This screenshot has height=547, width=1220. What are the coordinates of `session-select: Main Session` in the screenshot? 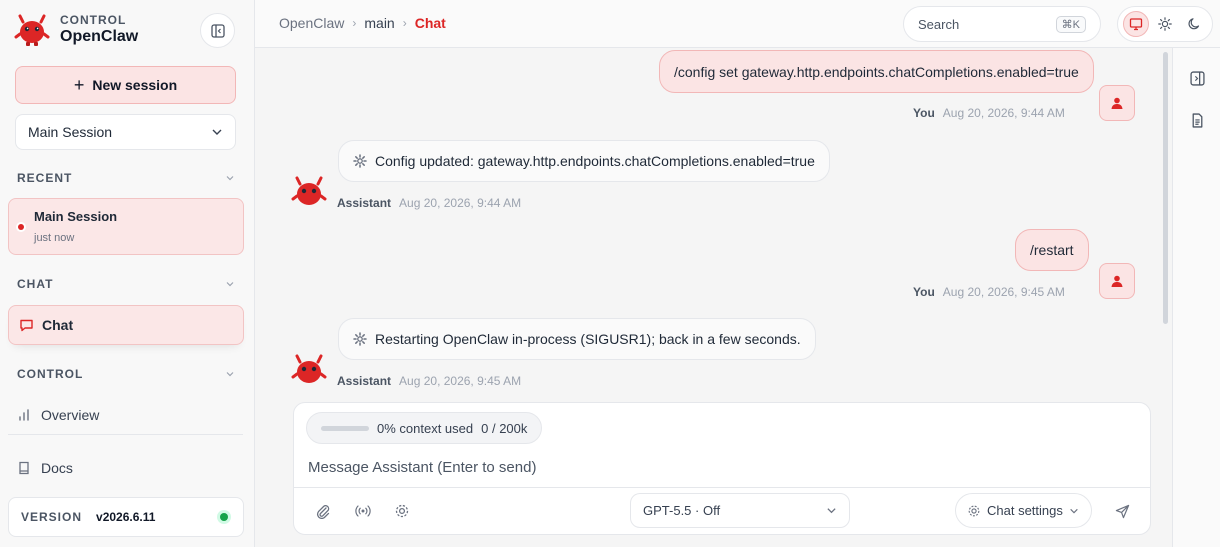 It's located at (125, 132).